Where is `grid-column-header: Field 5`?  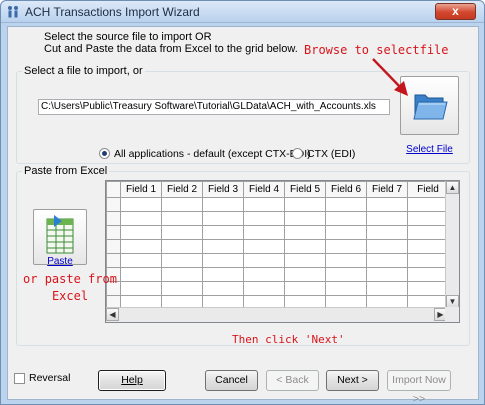
grid-column-header: Field 5 is located at coordinates (305, 189).